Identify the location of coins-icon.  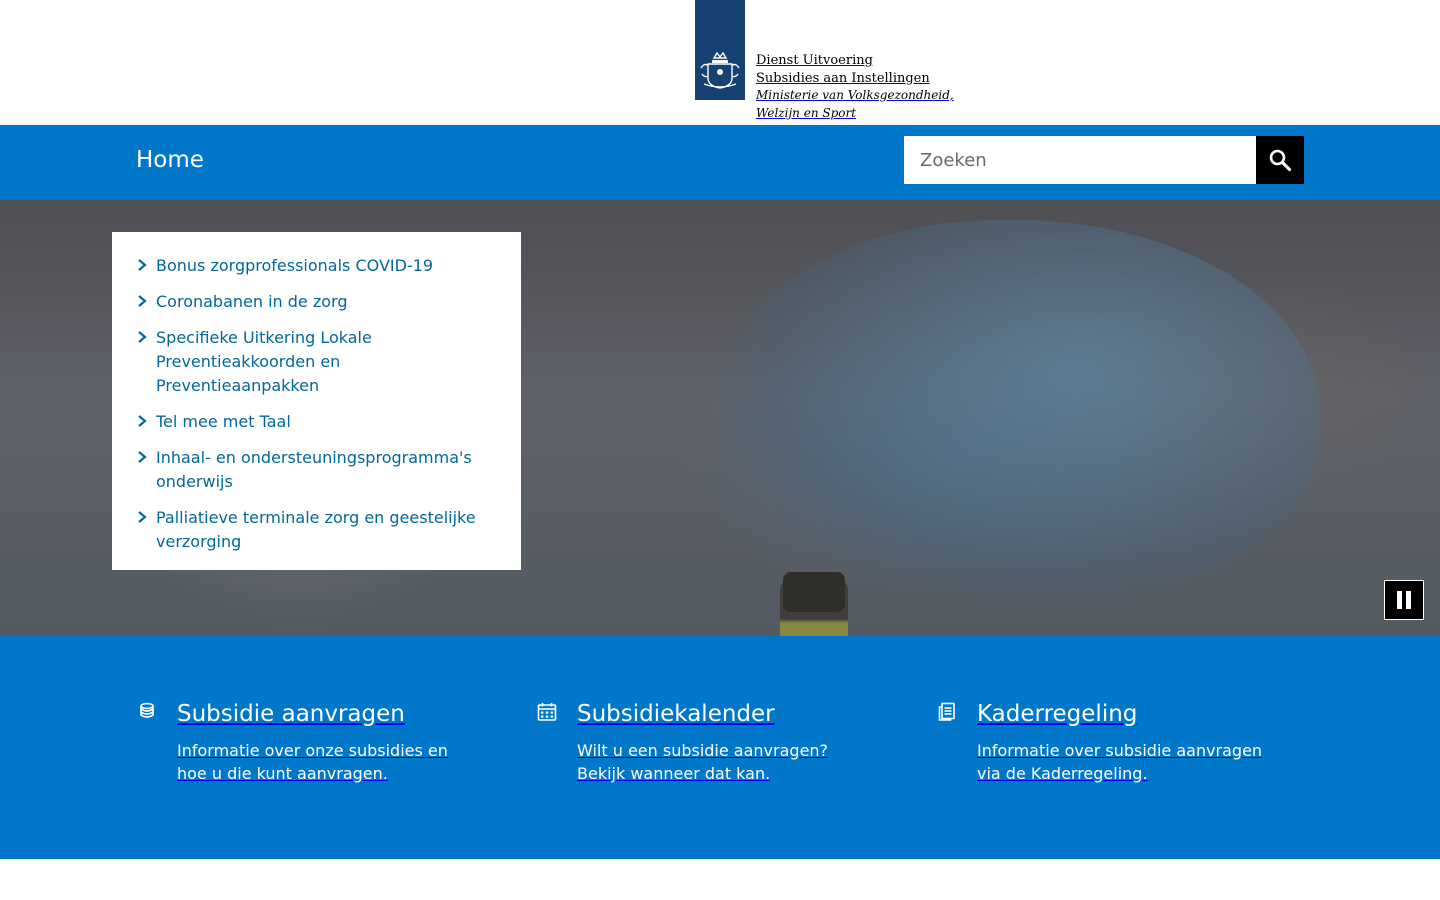
(147, 710).